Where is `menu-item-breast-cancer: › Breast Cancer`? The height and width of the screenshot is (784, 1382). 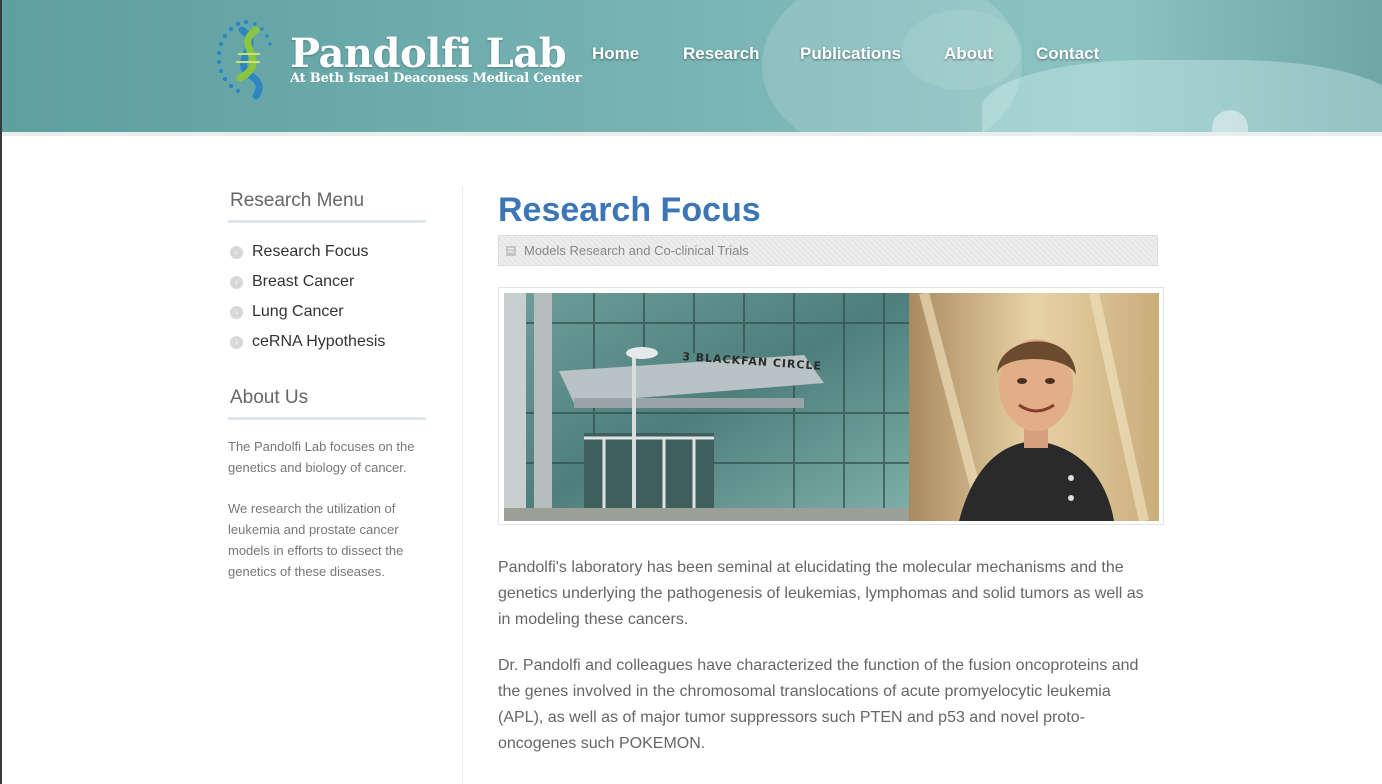
menu-item-breast-cancer: › Breast Cancer is located at coordinates (327, 282).